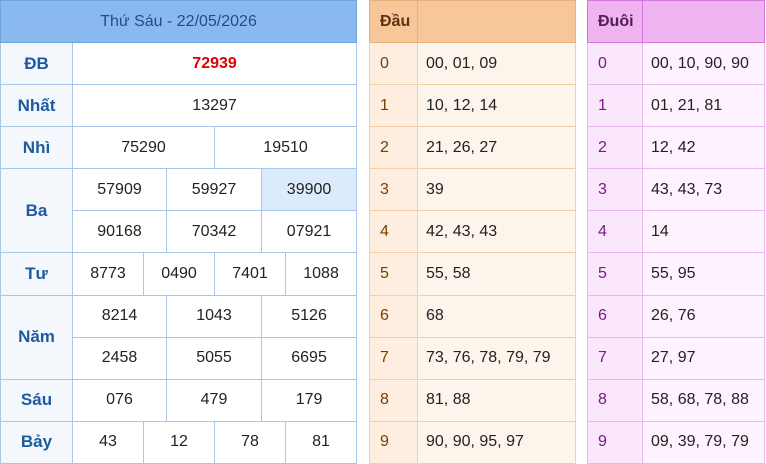  I want to click on prize-row-bay: Bảy 43 12 78 81, so click(179, 442).